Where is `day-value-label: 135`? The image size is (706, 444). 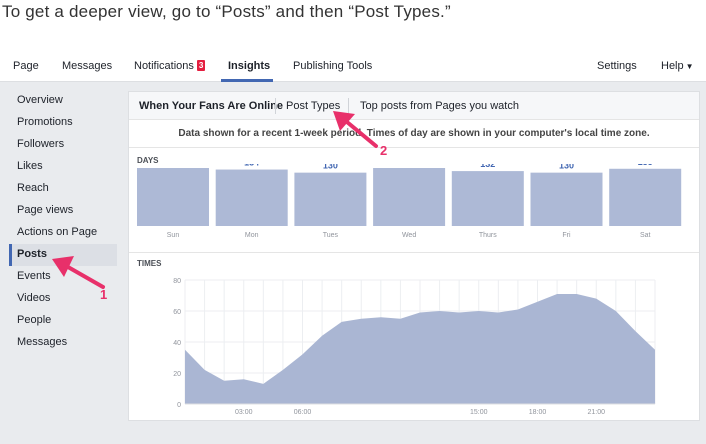
day-value-label: 135 is located at coordinates (645, 165).